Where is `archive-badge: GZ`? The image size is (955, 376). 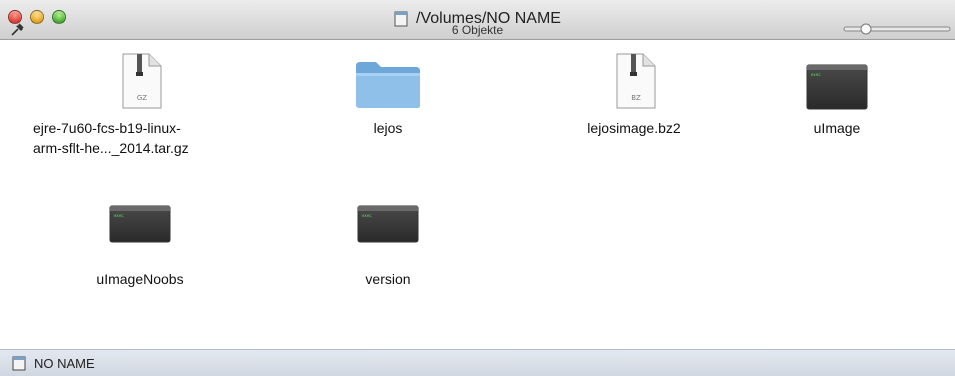
archive-badge: GZ is located at coordinates (142, 98).